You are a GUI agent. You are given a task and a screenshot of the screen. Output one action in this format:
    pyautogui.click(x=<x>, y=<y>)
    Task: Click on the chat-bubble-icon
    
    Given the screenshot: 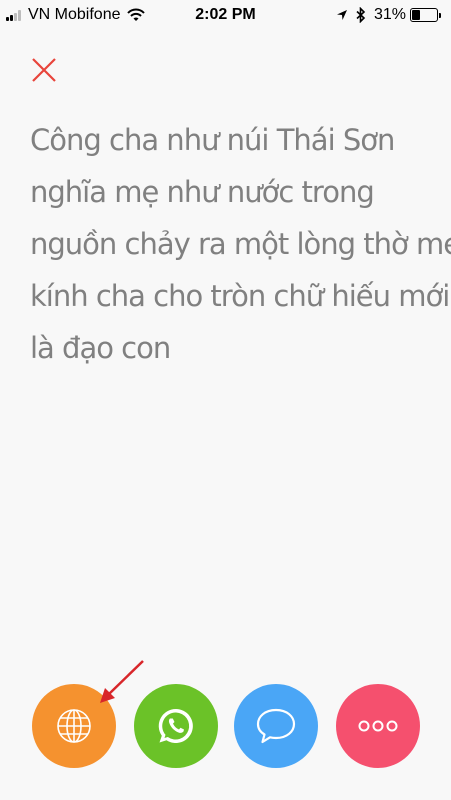 What is the action you would take?
    pyautogui.click(x=276, y=726)
    